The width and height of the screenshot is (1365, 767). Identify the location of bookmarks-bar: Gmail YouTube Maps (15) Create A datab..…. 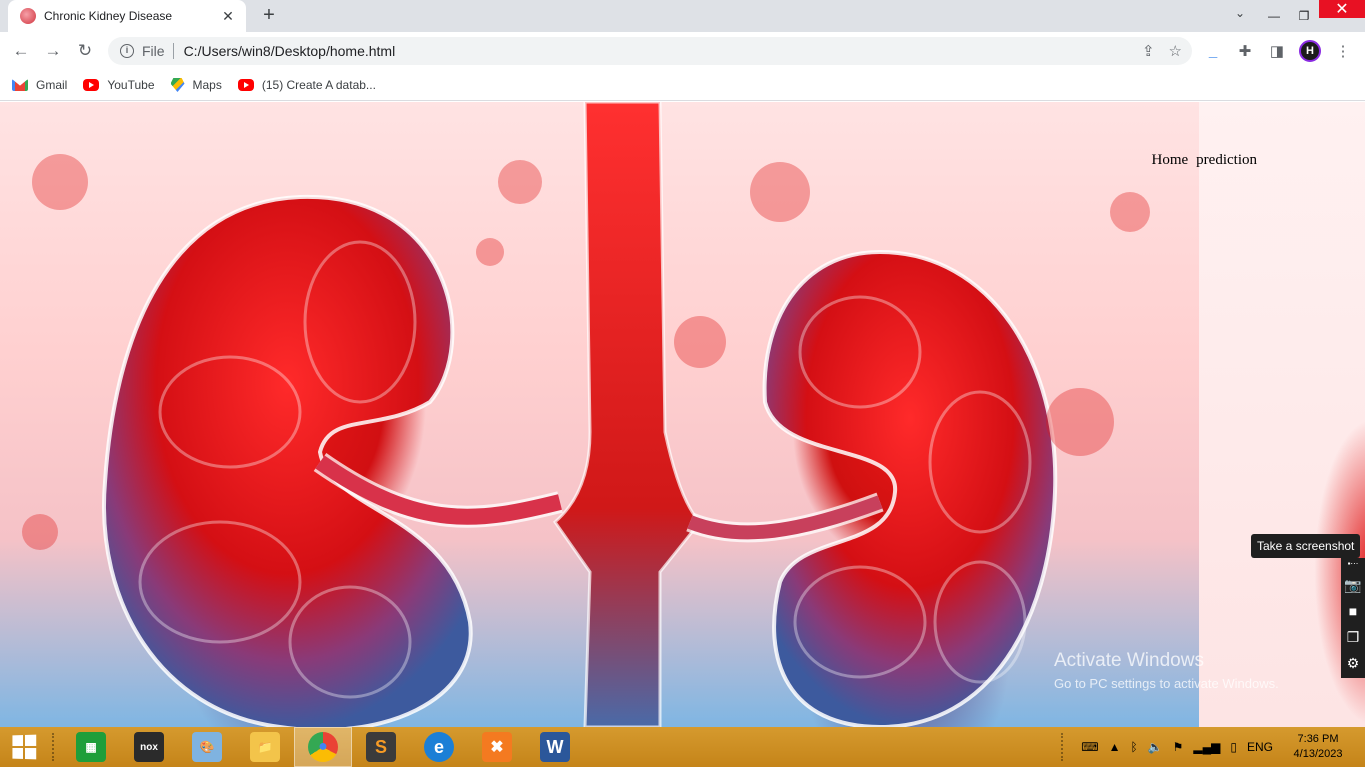
(682, 85).